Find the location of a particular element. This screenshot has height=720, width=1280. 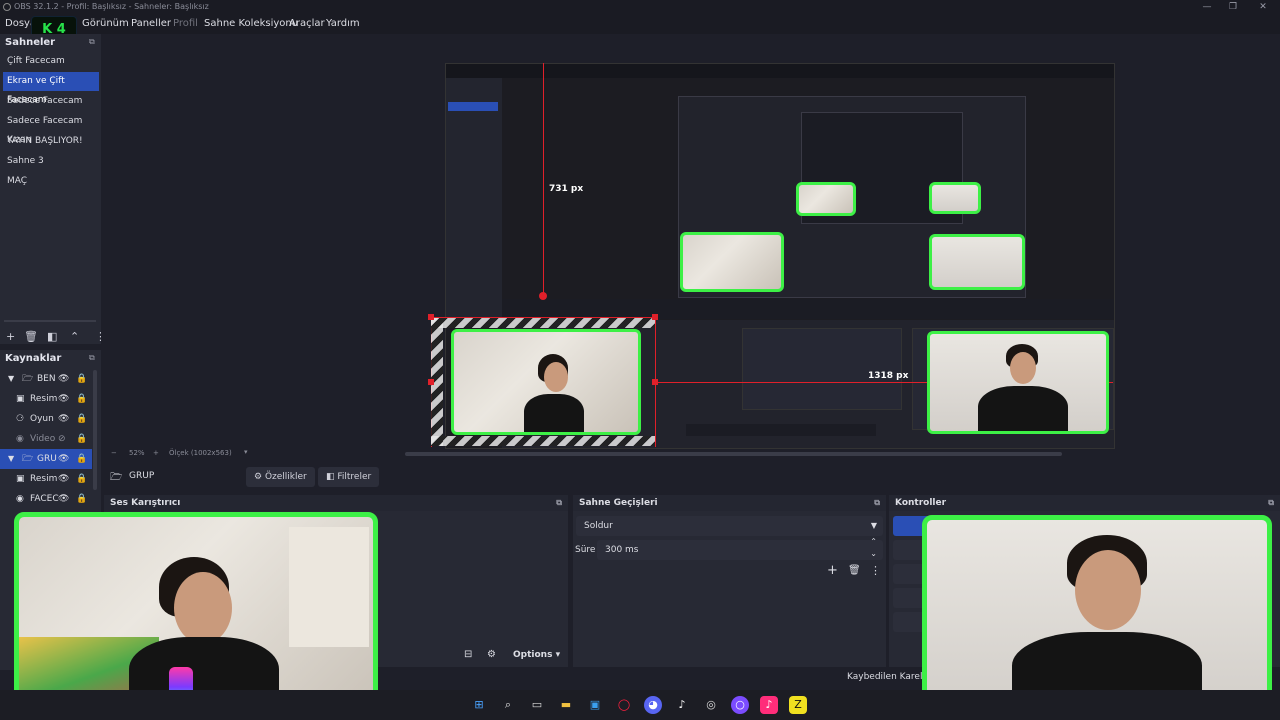

source-row-selected: ▼ 🗁 GRU 👁 🔒 is located at coordinates (46, 459).